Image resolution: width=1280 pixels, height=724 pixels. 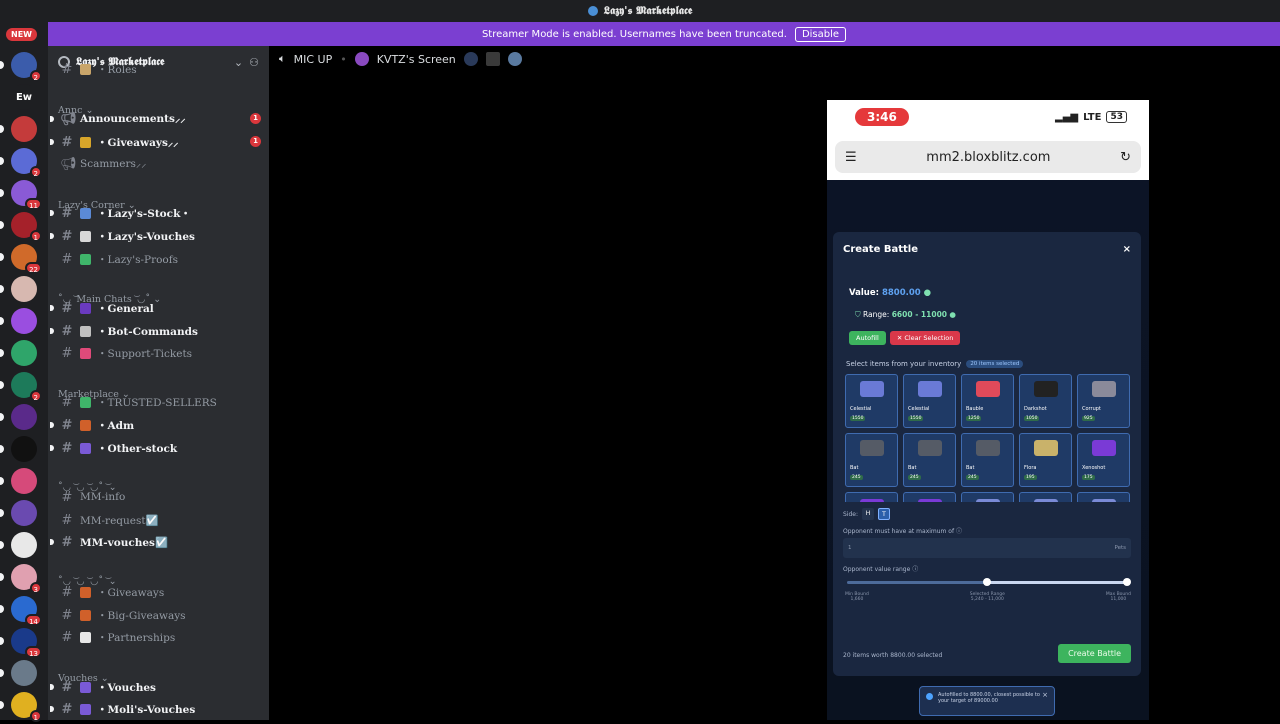 I want to click on server-avatar, so click(x=24, y=129).